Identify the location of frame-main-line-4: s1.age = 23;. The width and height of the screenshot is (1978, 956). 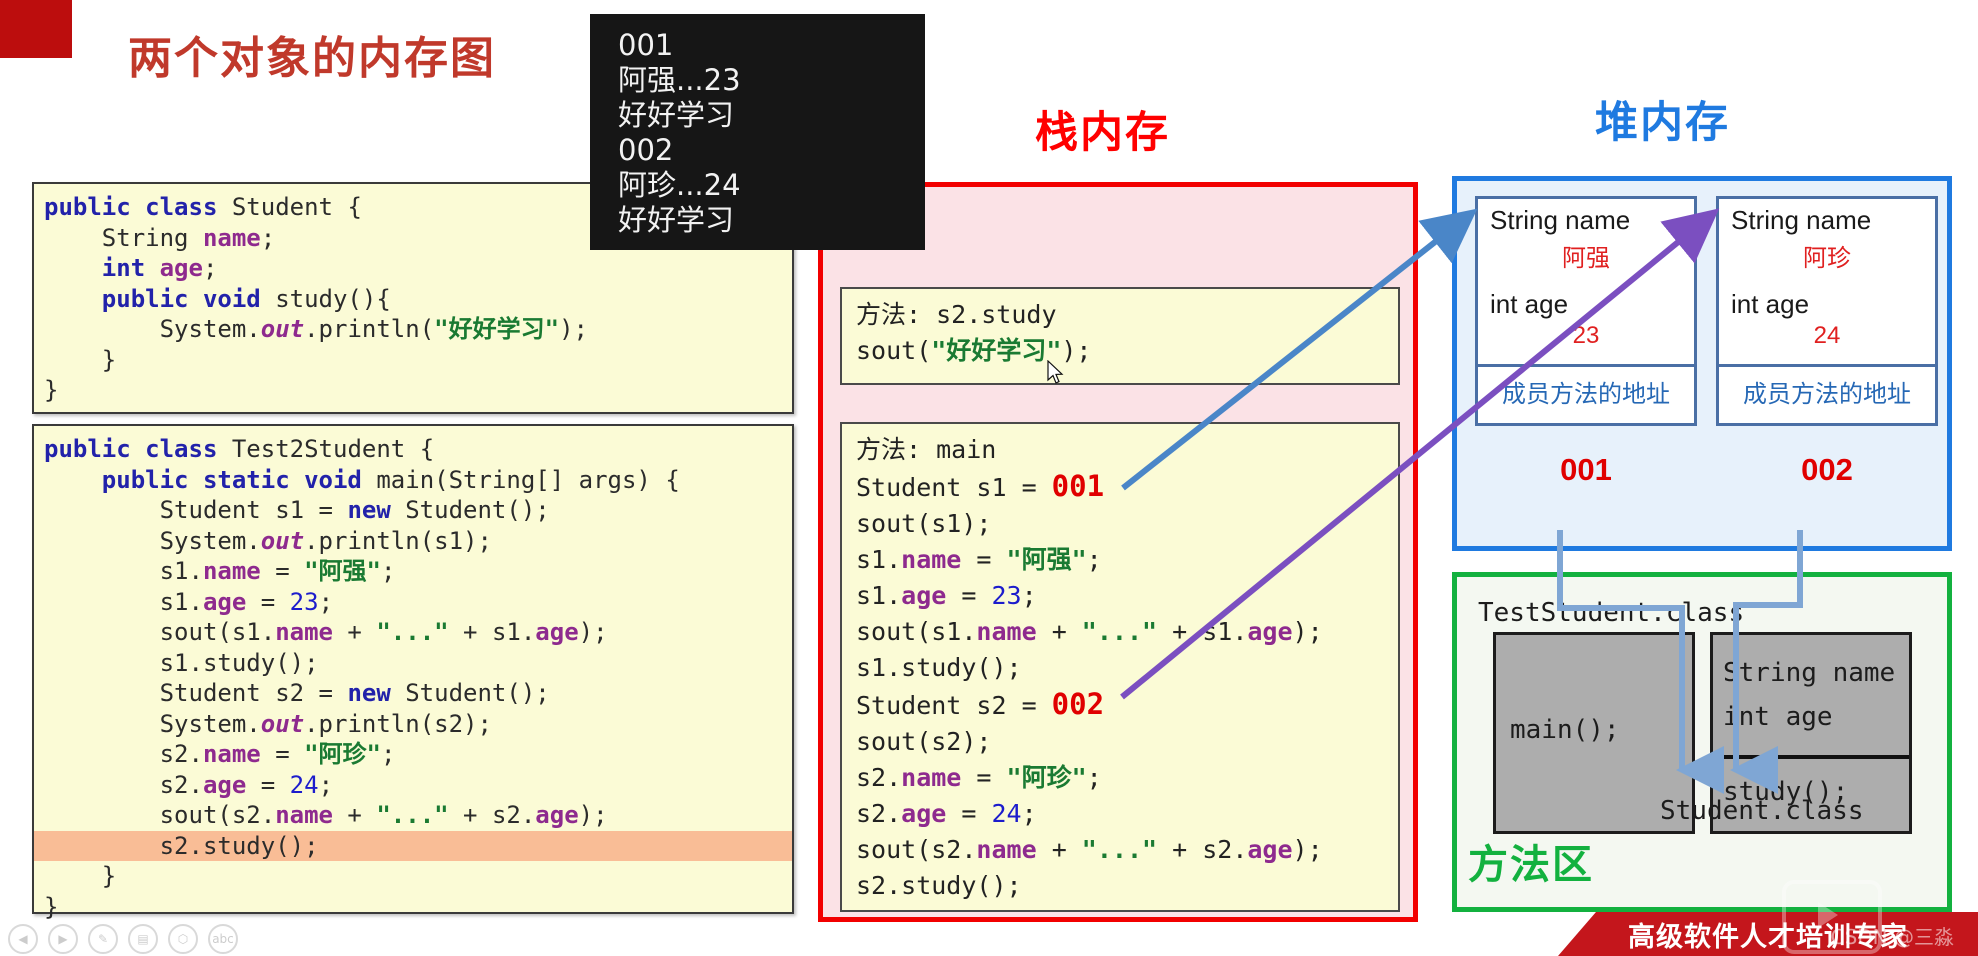
(946, 595).